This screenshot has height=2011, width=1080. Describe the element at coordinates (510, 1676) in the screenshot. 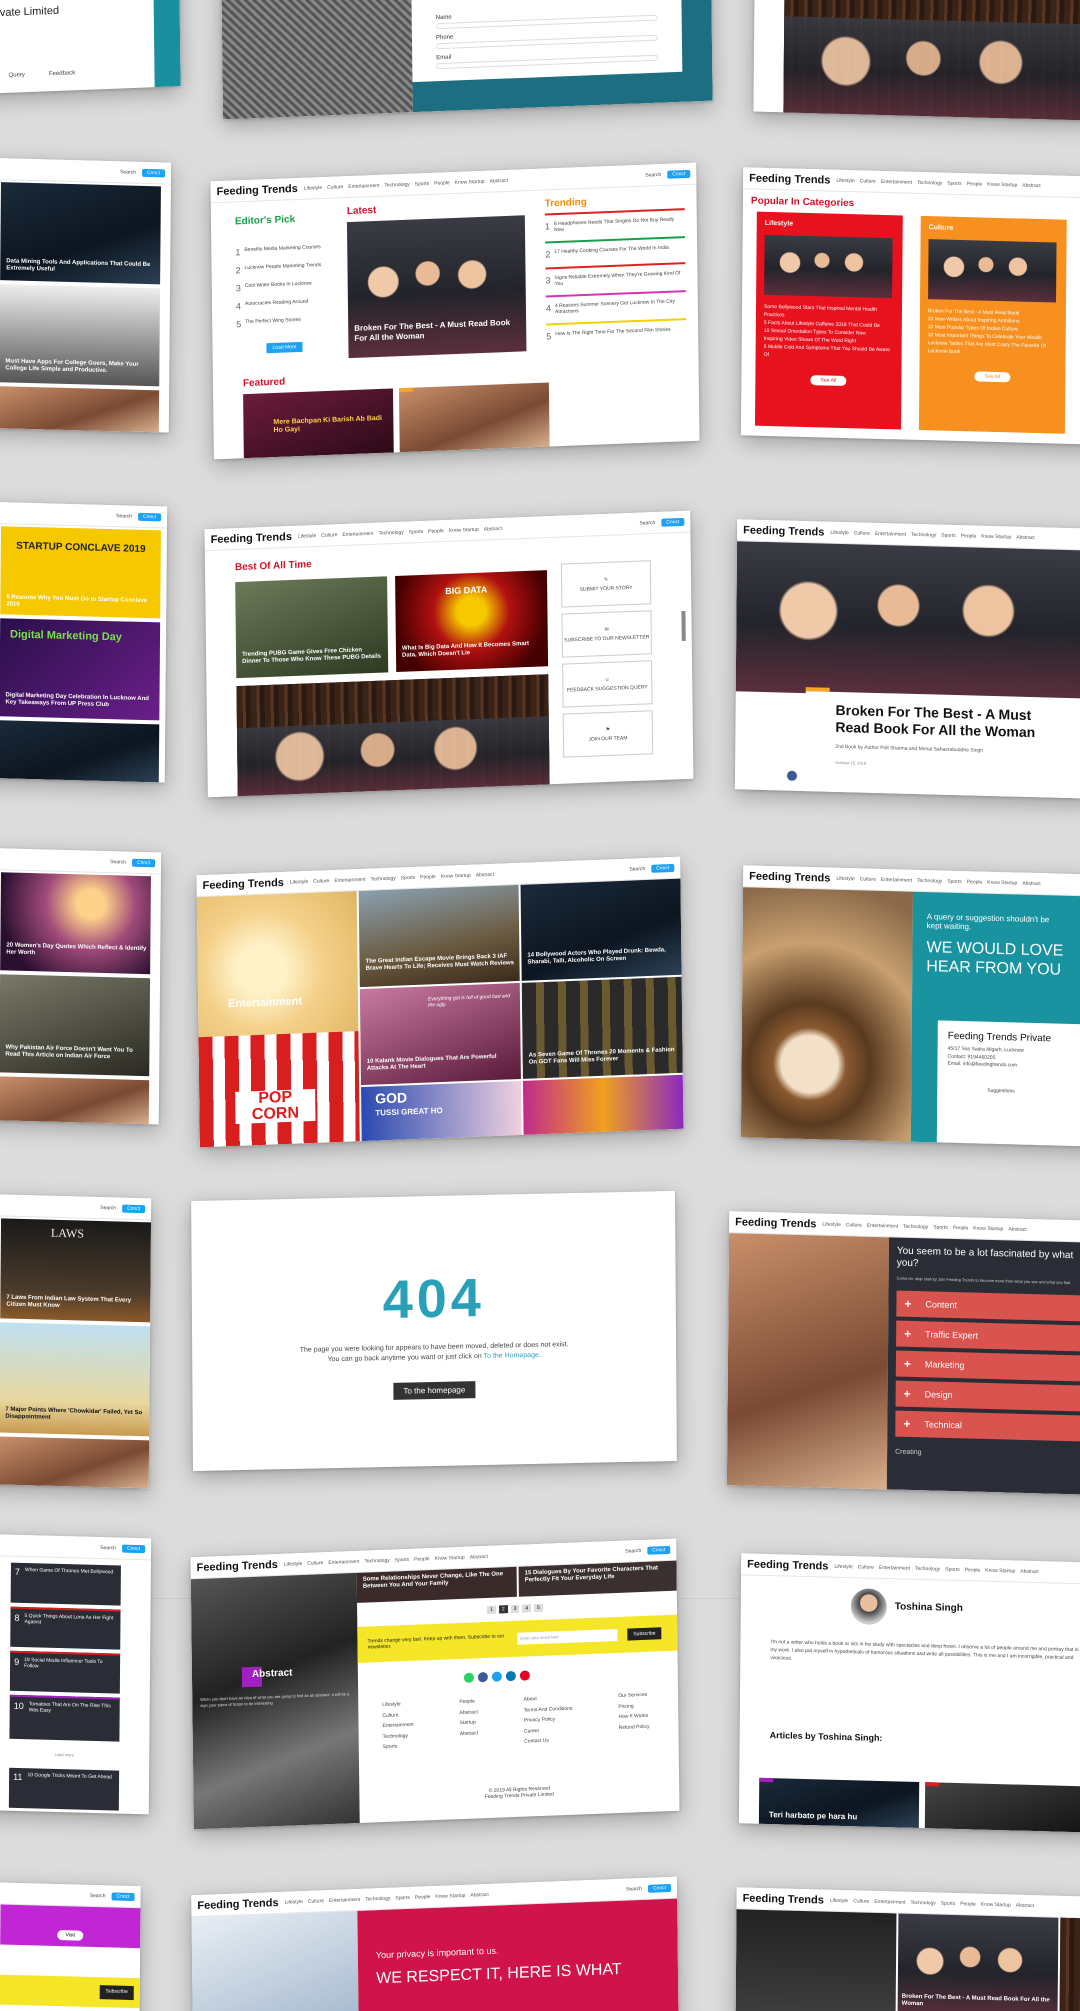

I see `linkedin-icon` at that location.